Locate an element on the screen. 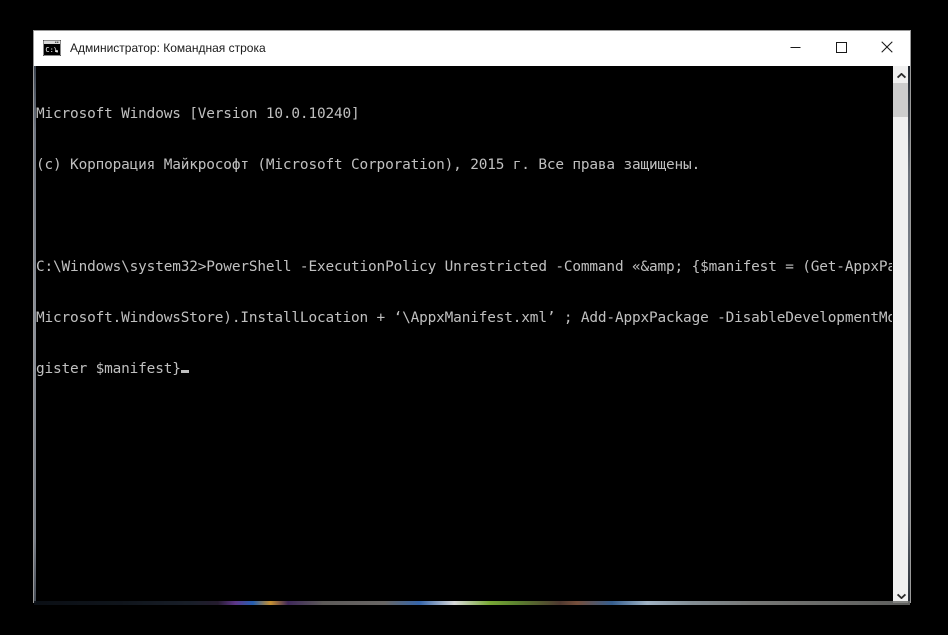 This screenshot has width=948, height=635. cmd-console-icon: C:\ is located at coordinates (52, 48).